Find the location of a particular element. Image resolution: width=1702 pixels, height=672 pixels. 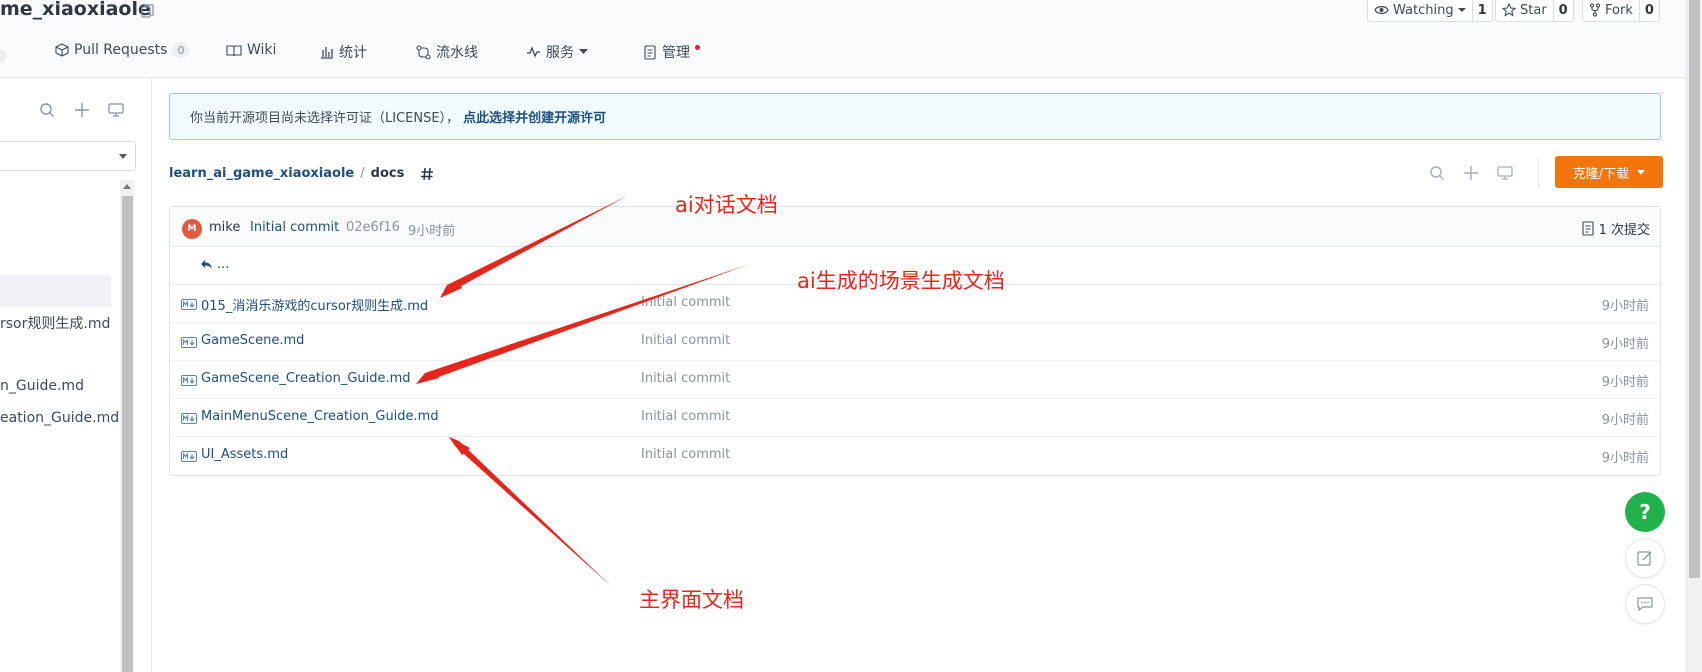

edit-icon is located at coordinates (1644, 558).